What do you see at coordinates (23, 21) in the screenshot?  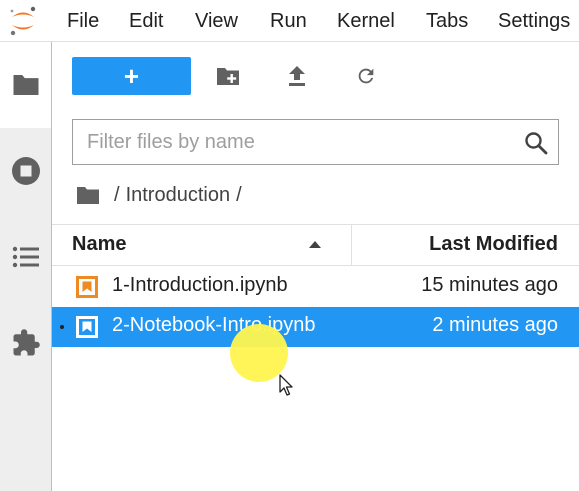 I see `jupyter-logo-icon` at bounding box center [23, 21].